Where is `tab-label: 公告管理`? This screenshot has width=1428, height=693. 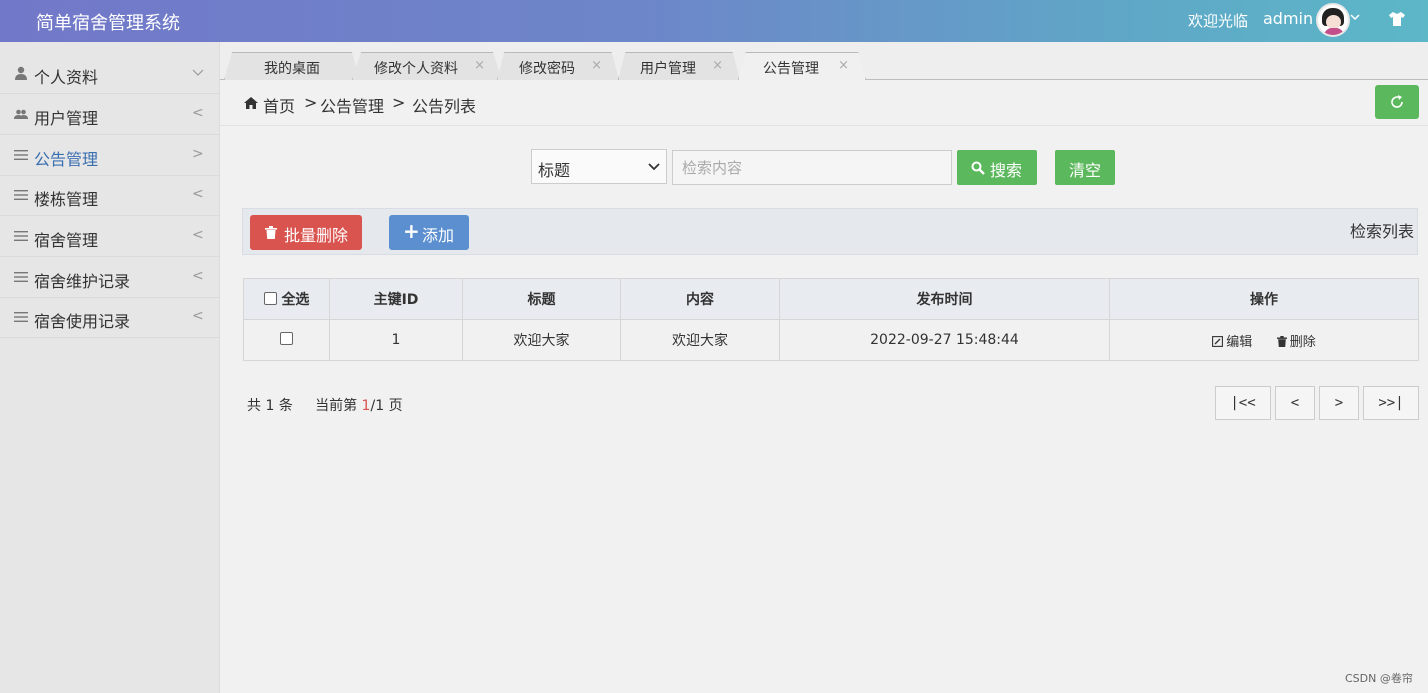
tab-label: 公告管理 is located at coordinates (791, 69).